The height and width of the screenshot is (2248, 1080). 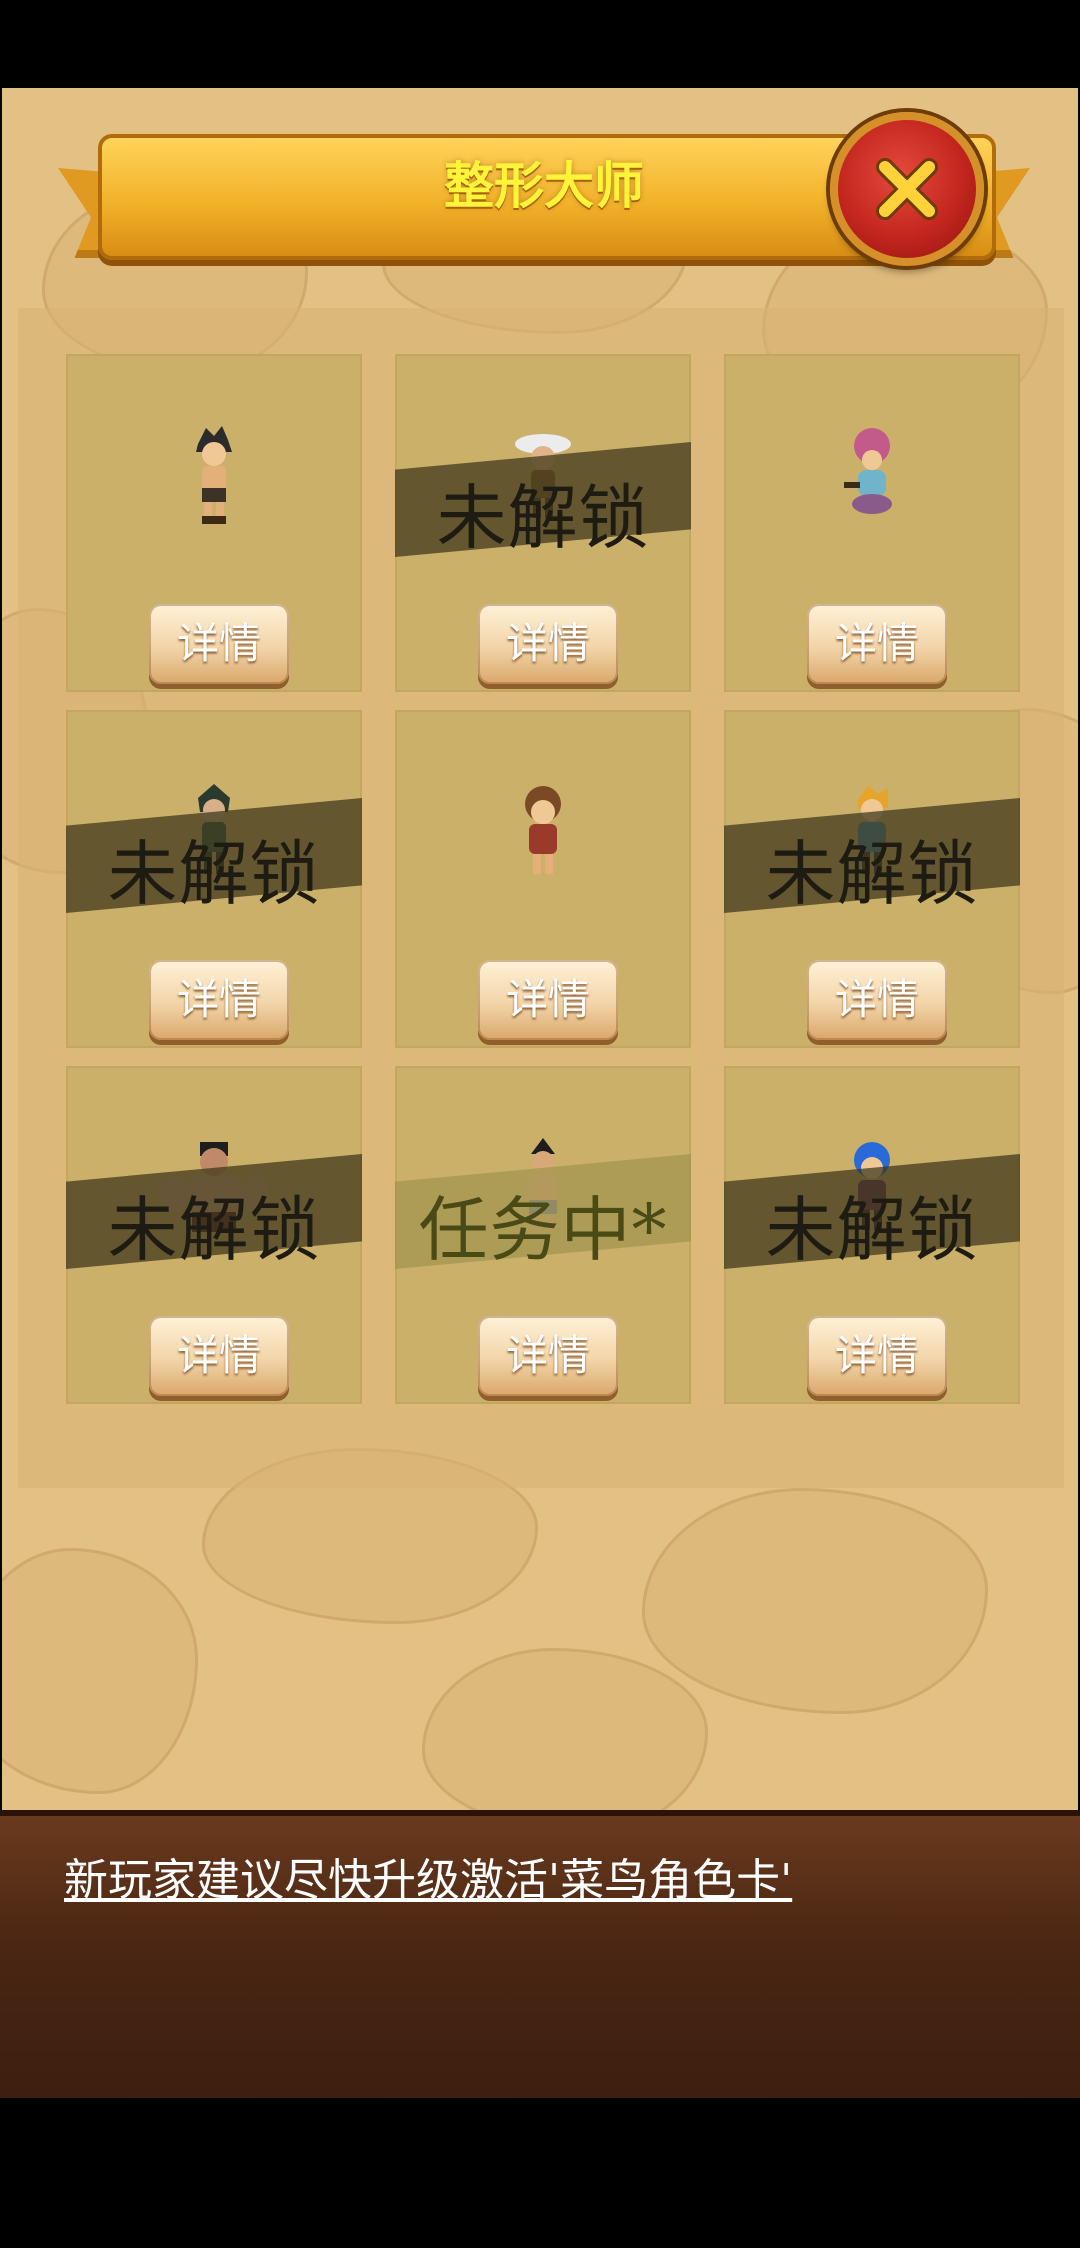 I want to click on status-label: 任务中*, so click(x=543, y=1230).